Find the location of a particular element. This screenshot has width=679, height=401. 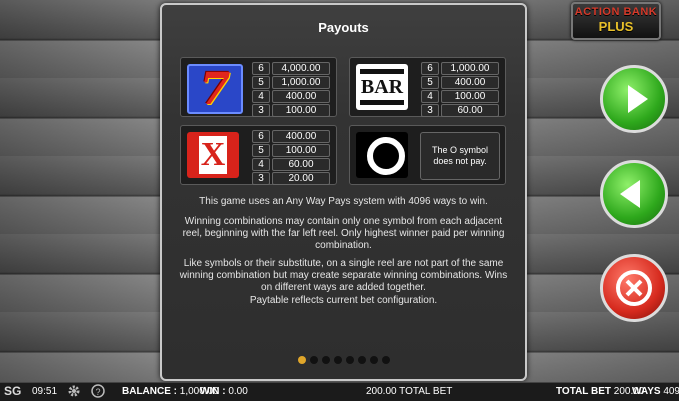

pay-row: 3 20.00 is located at coordinates (291, 178).